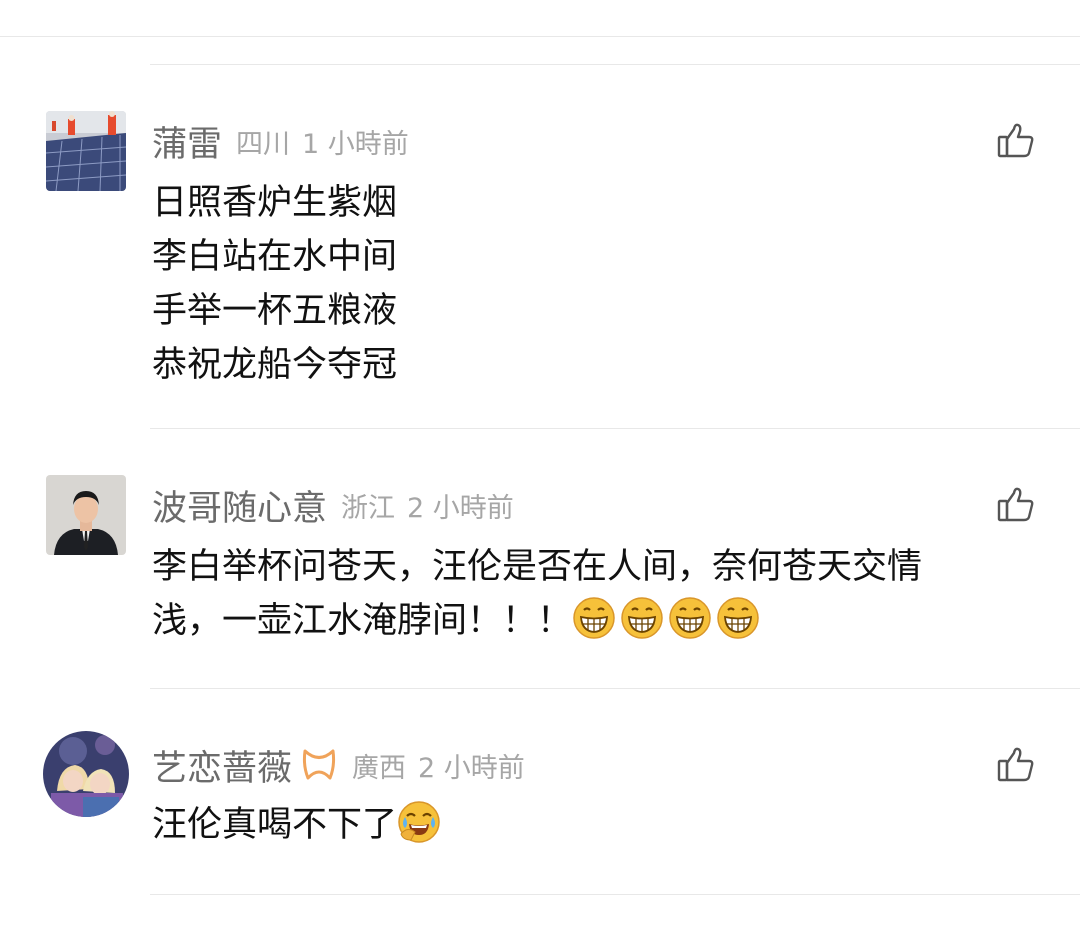 This screenshot has width=1080, height=927. I want to click on comment-header: 艺恋蔷薇 廣西 2 小時前, so click(338, 765).